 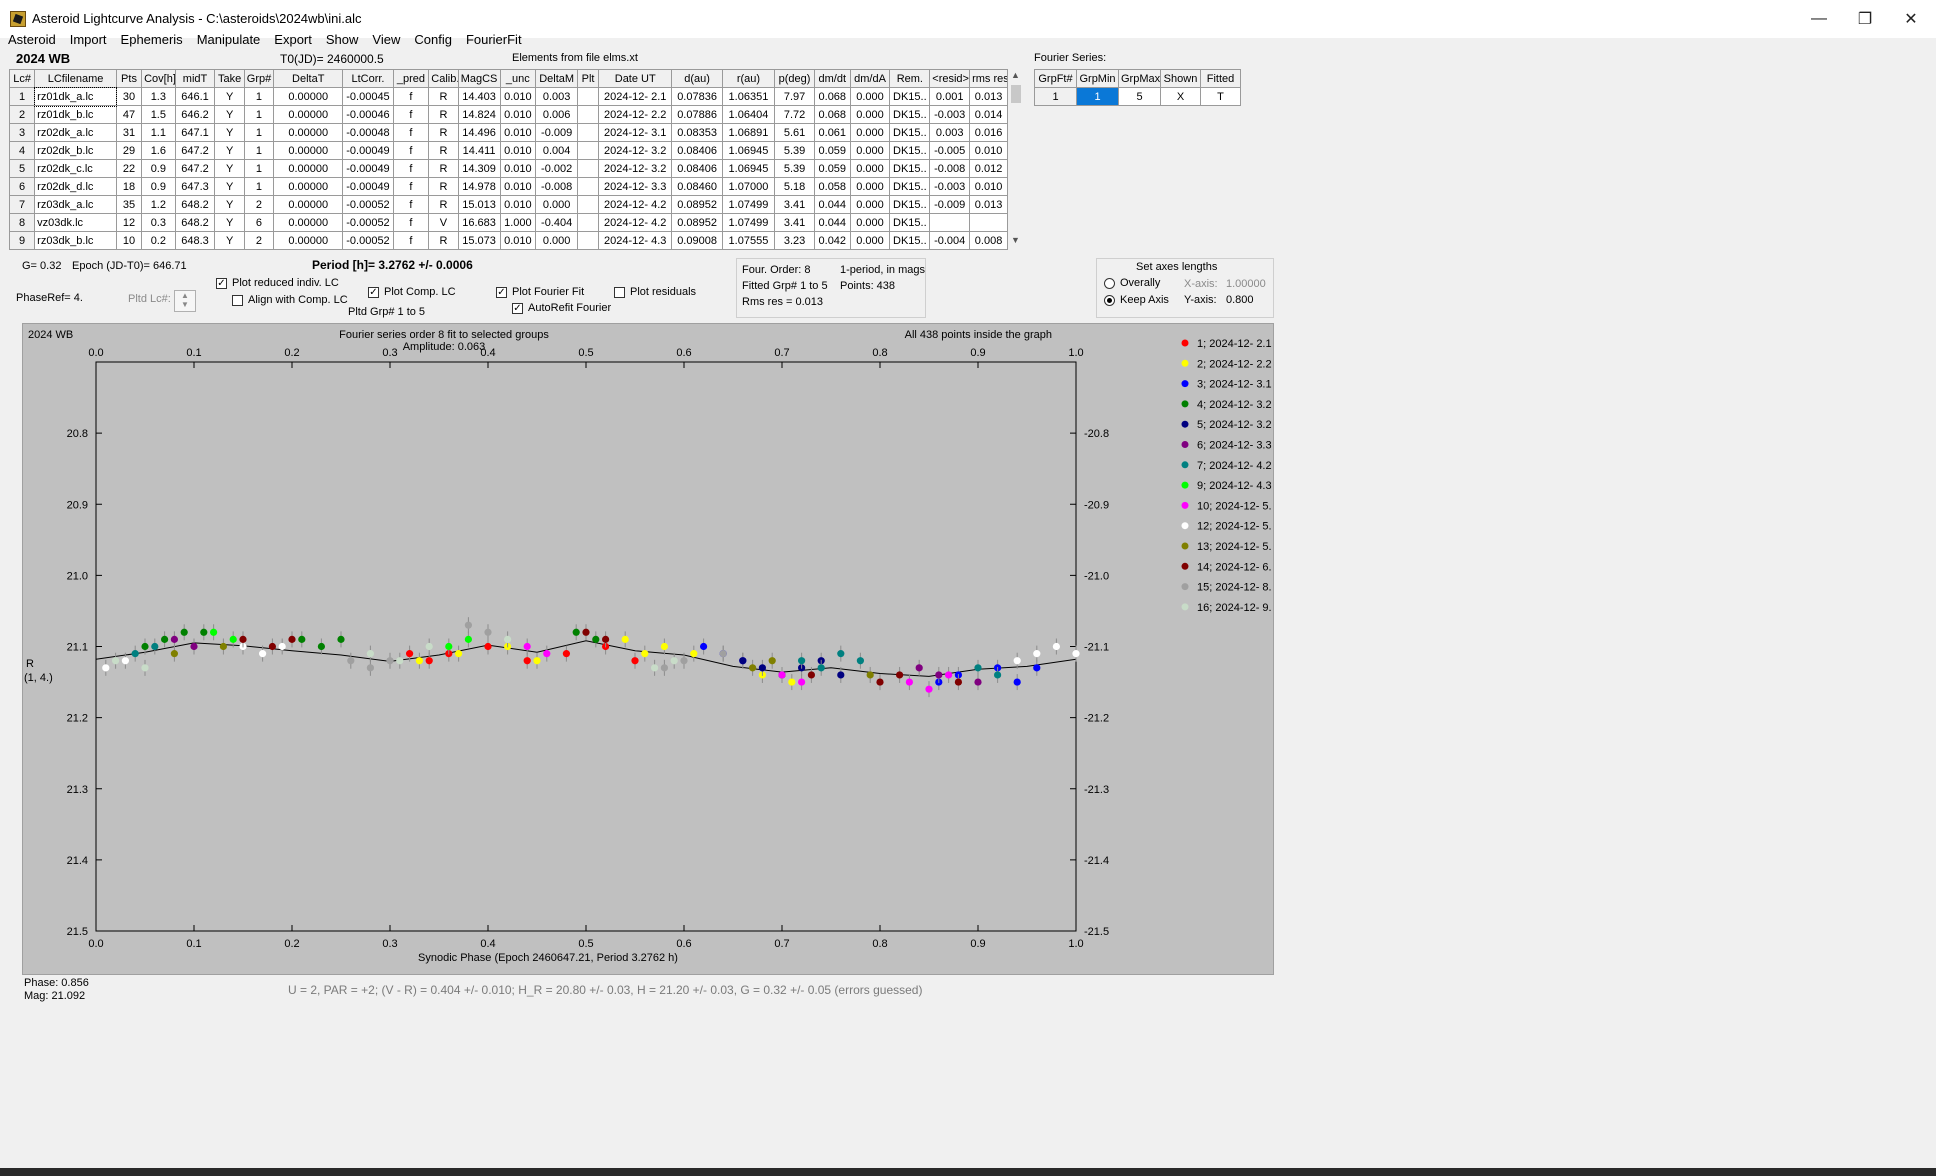 I want to click on column-header: Rem., so click(x=910, y=78).